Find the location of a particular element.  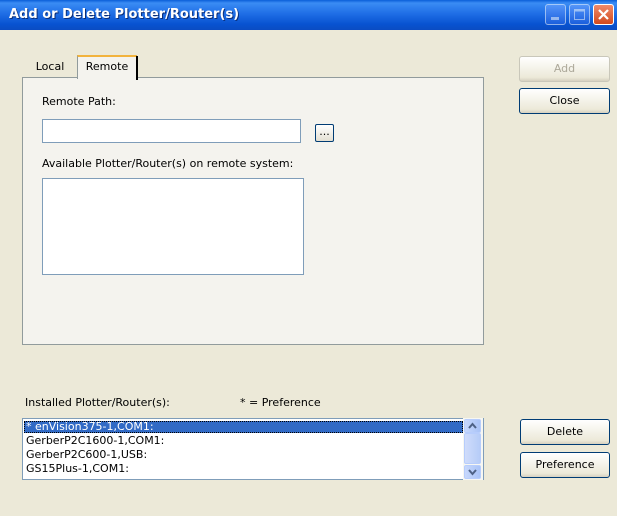

scroll-down-button is located at coordinates (472, 472).